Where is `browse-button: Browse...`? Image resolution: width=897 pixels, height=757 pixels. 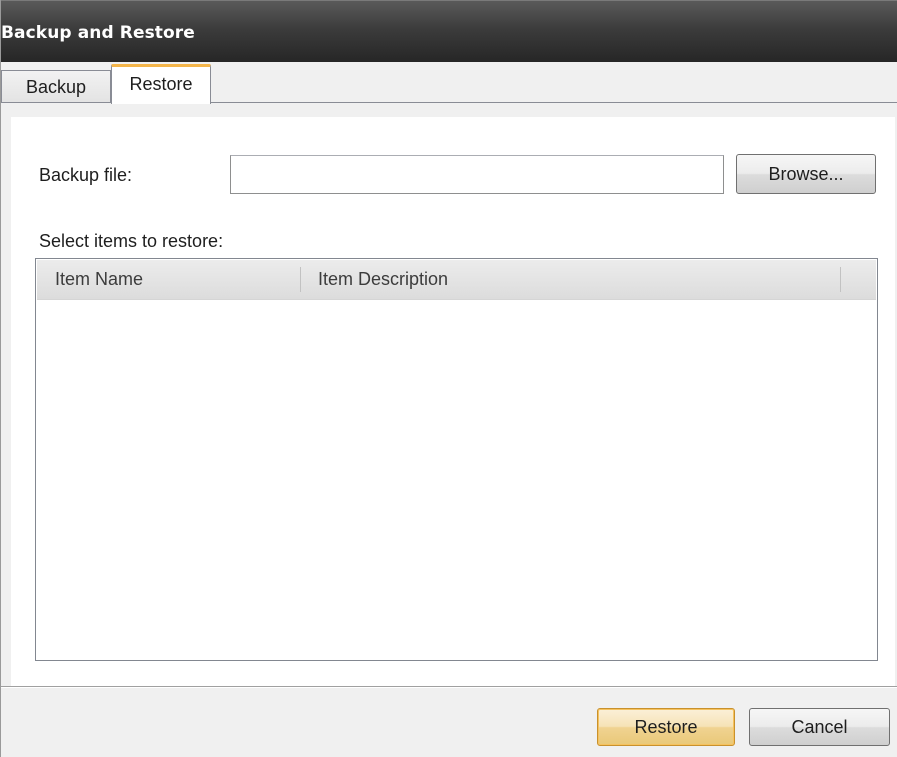 browse-button: Browse... is located at coordinates (806, 174).